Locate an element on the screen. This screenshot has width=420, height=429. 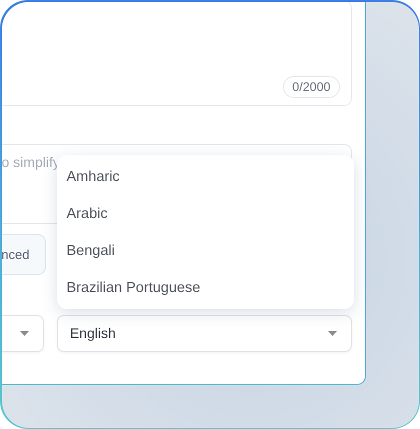
target-language-select: English is located at coordinates (204, 333).